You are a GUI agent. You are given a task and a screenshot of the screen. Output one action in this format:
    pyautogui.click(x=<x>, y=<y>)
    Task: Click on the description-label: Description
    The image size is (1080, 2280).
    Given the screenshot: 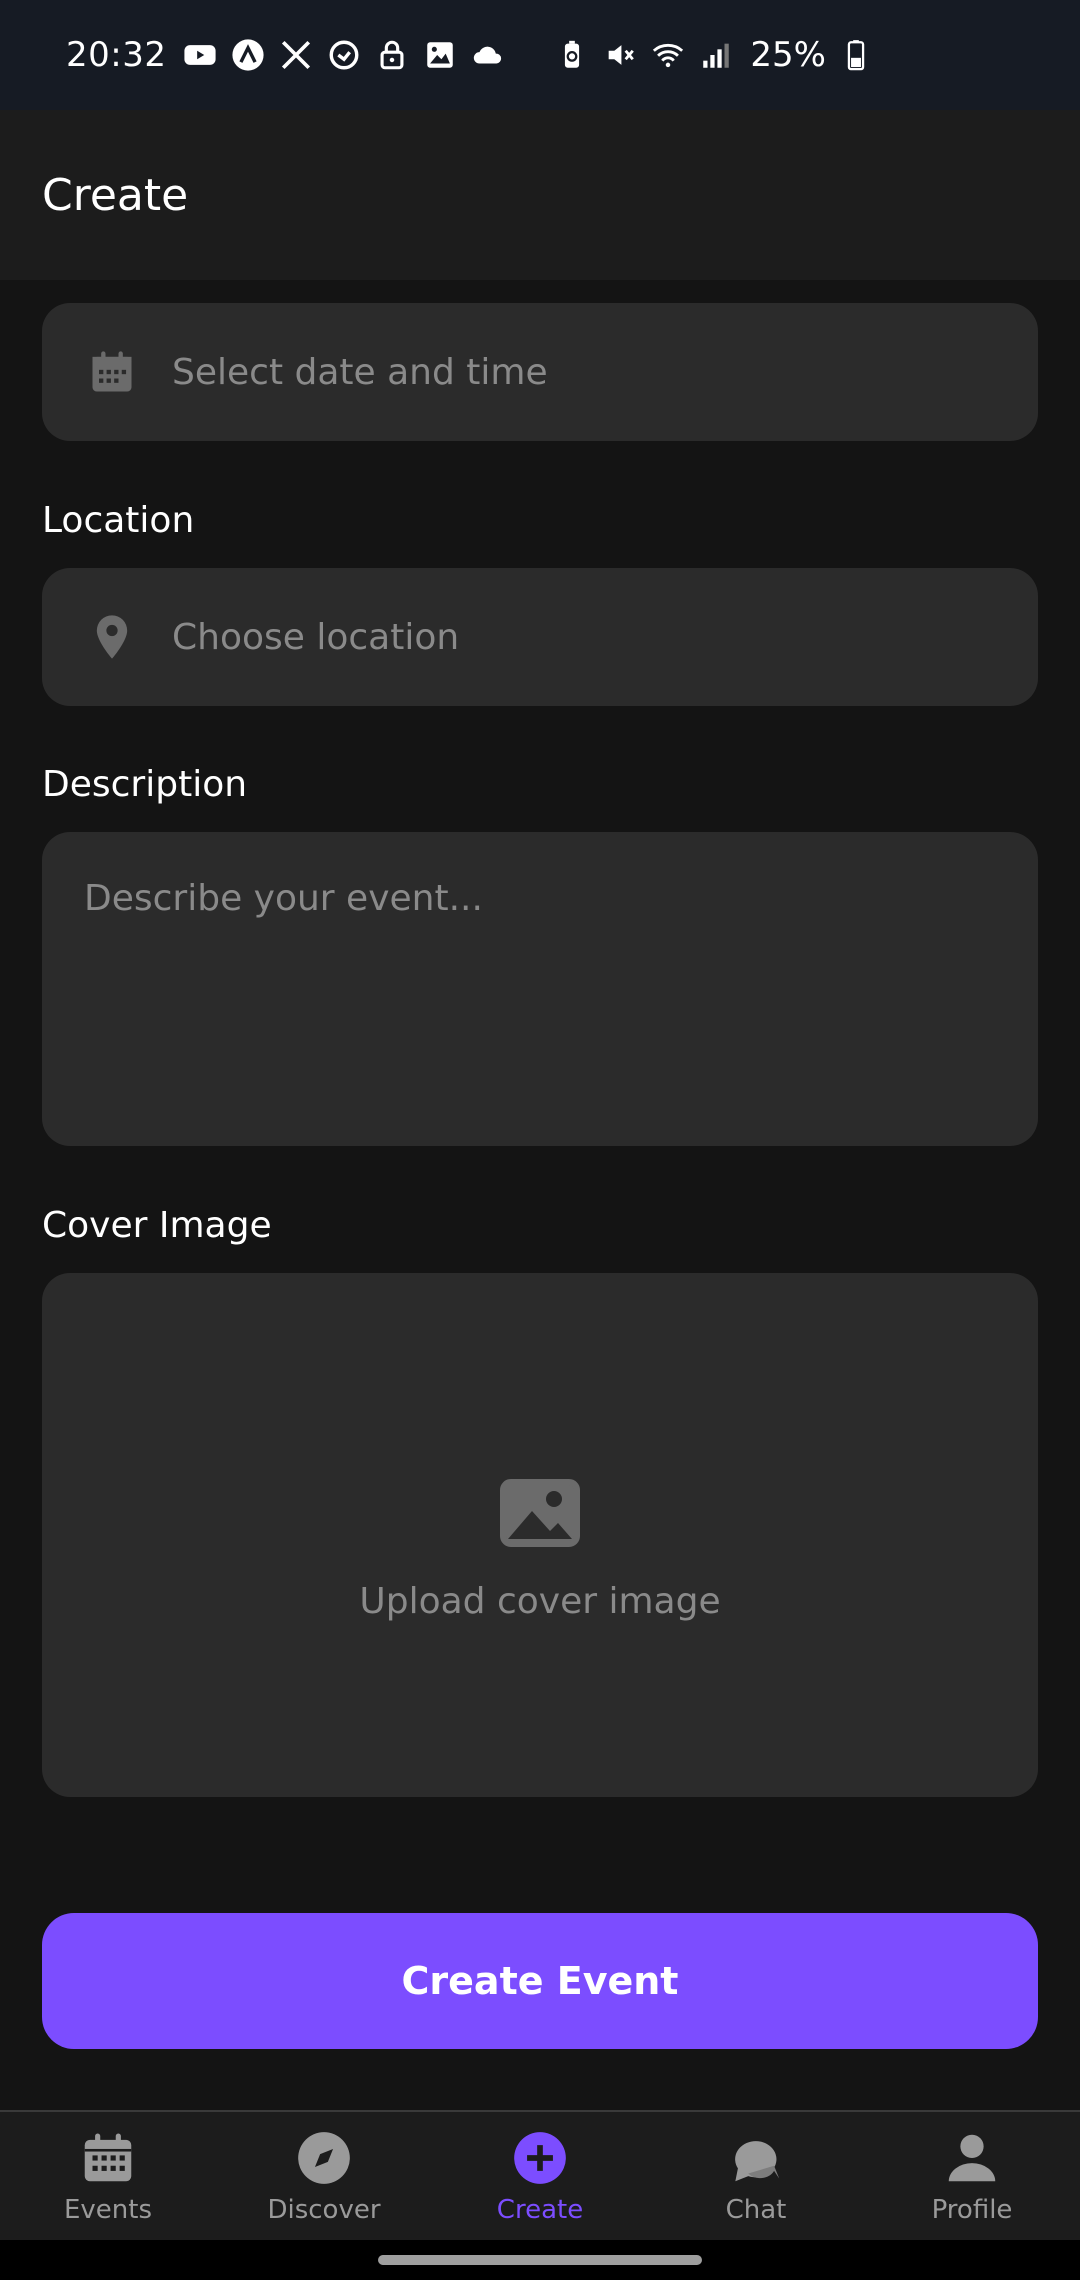 What is the action you would take?
    pyautogui.click(x=145, y=784)
    